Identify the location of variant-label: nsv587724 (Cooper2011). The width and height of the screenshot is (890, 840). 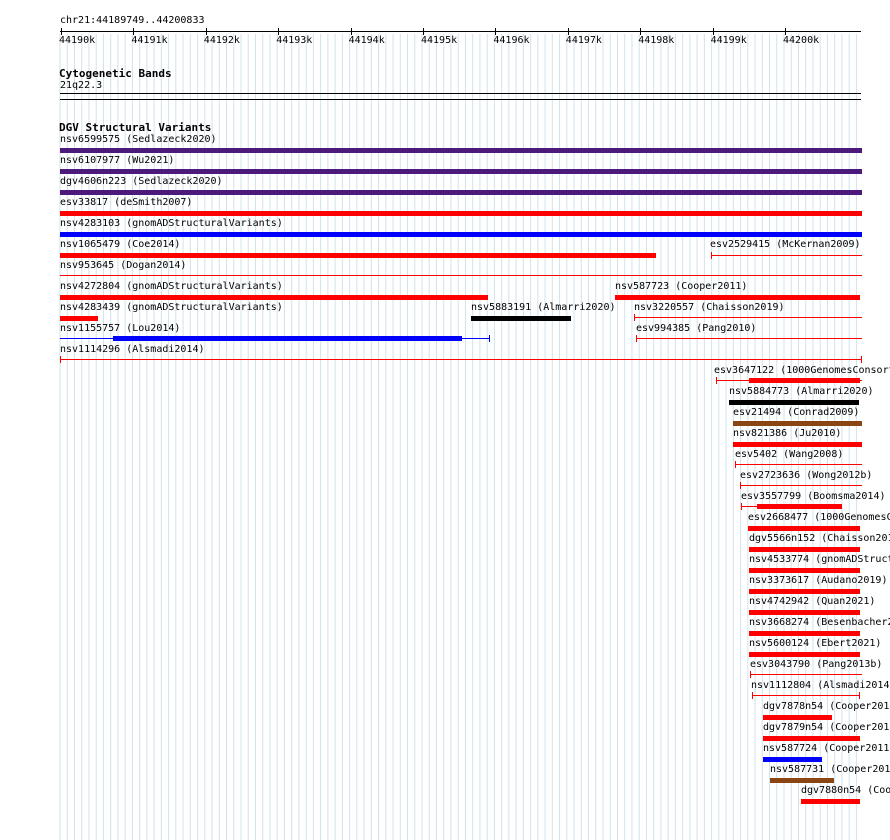
(826, 748).